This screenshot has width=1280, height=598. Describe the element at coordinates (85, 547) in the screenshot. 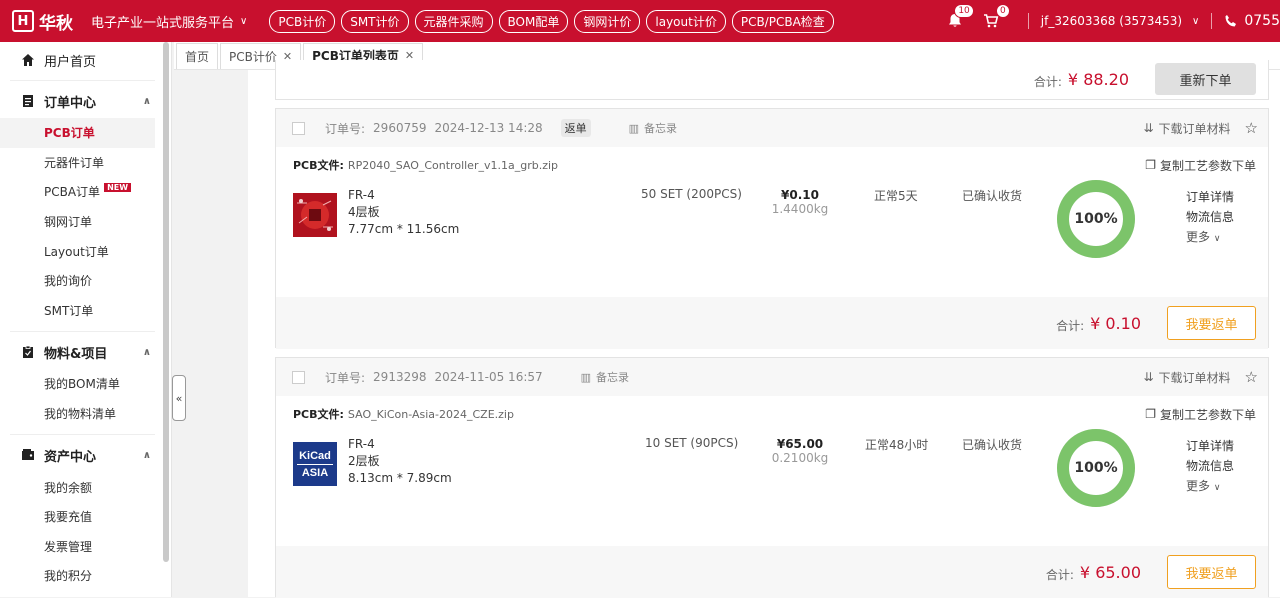

I see `sidebar-item-invoices: 发票管理` at that location.